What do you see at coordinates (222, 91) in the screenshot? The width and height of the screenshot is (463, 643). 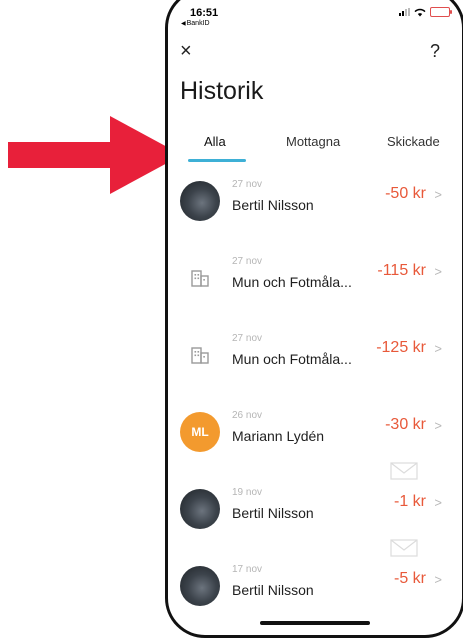 I see `page-title: Historik` at bounding box center [222, 91].